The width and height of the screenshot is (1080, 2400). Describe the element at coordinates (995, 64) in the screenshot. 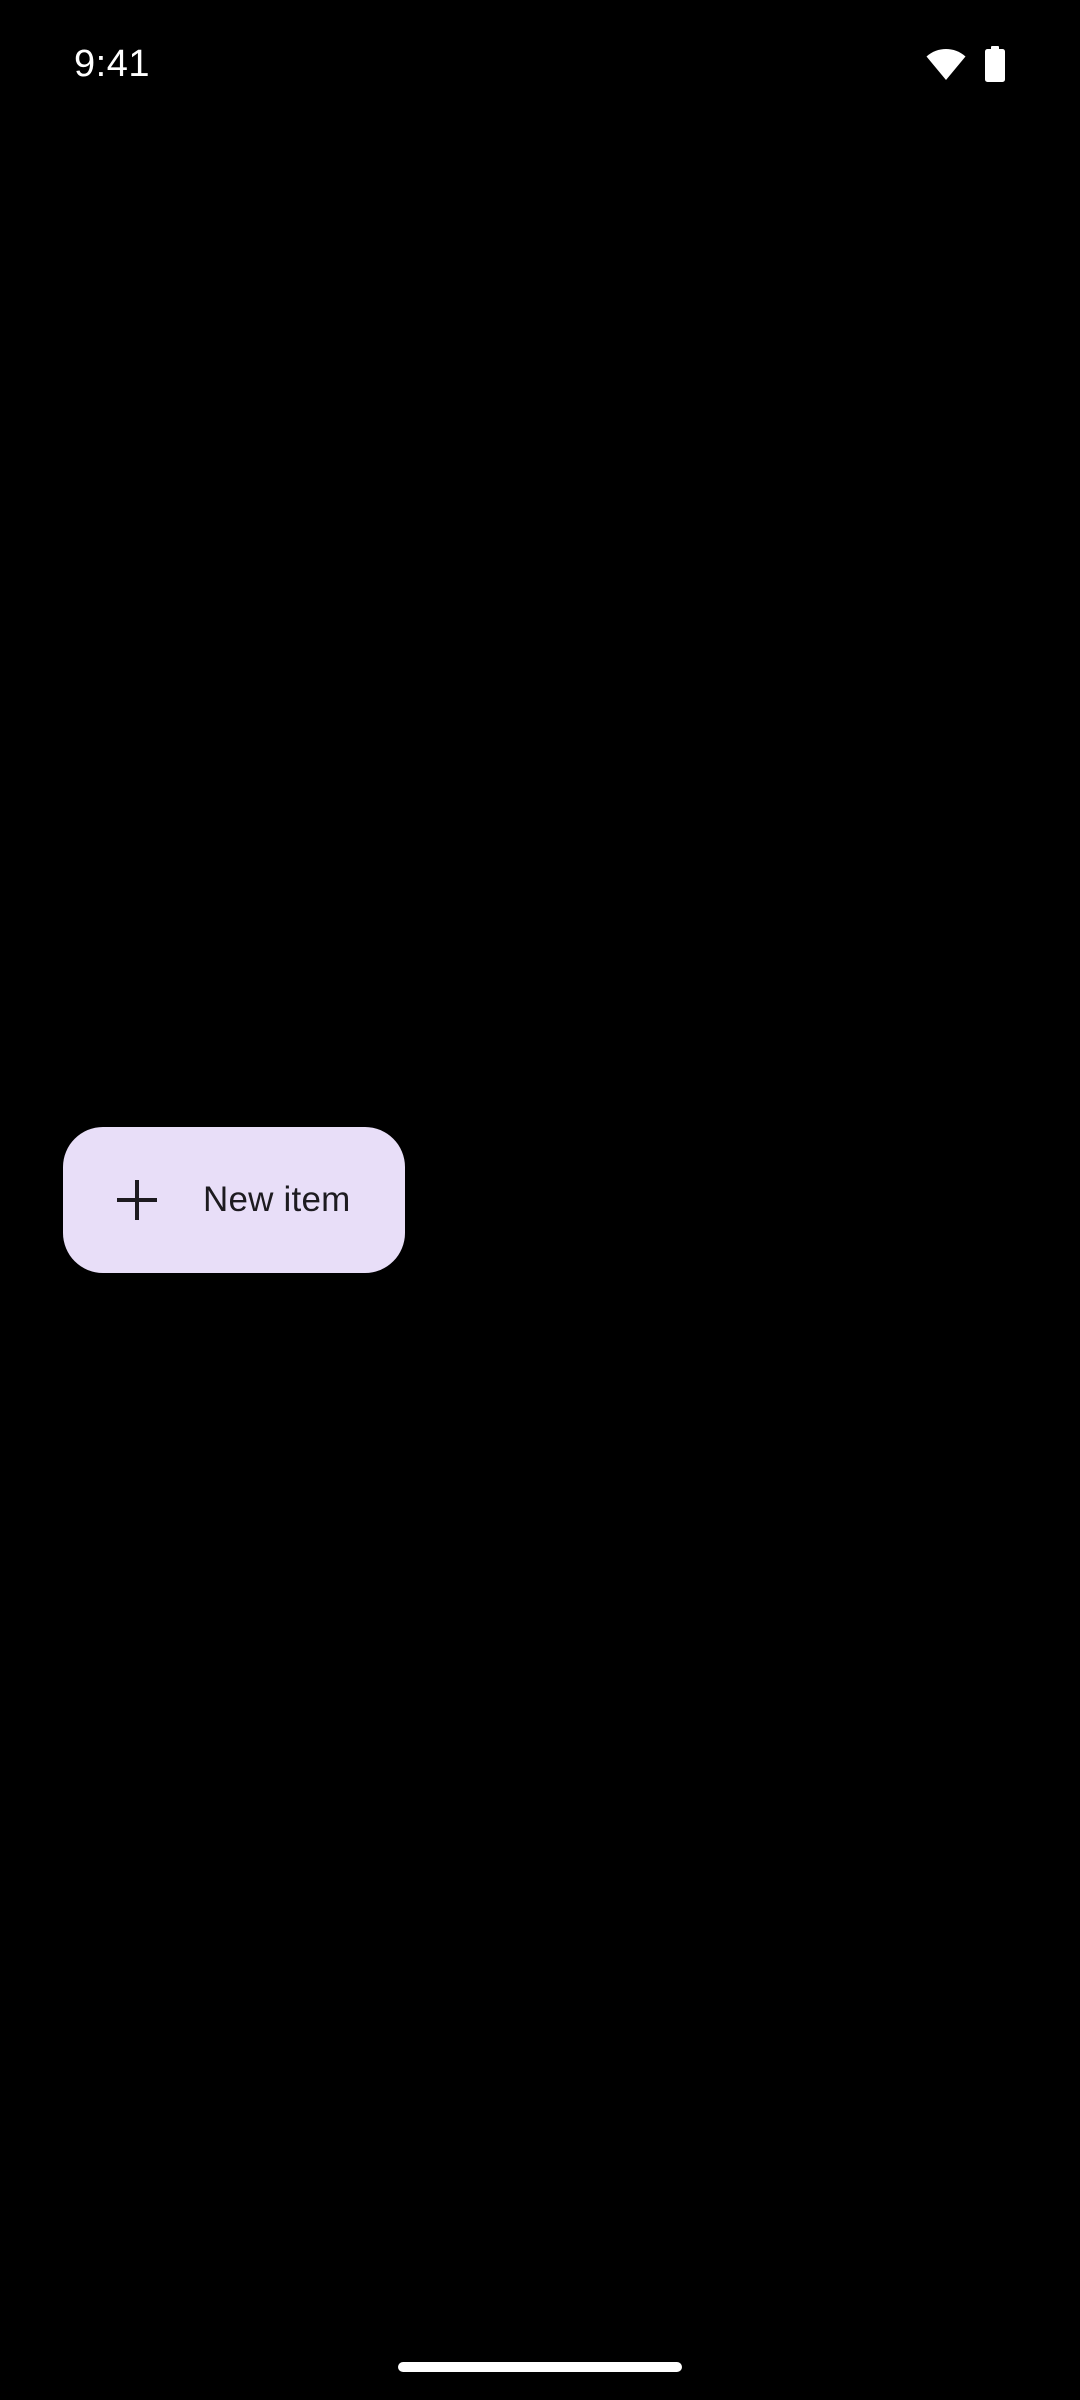

I see `battery-icon` at that location.